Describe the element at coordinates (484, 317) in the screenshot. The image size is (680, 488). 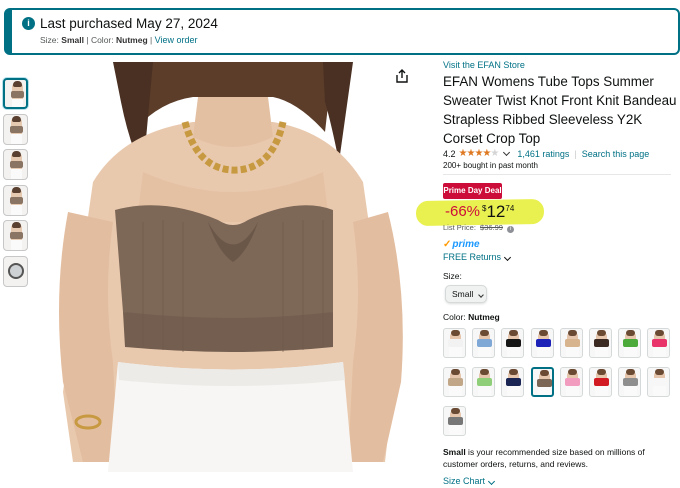
I see `color-selected-value: Nutmeg` at that location.